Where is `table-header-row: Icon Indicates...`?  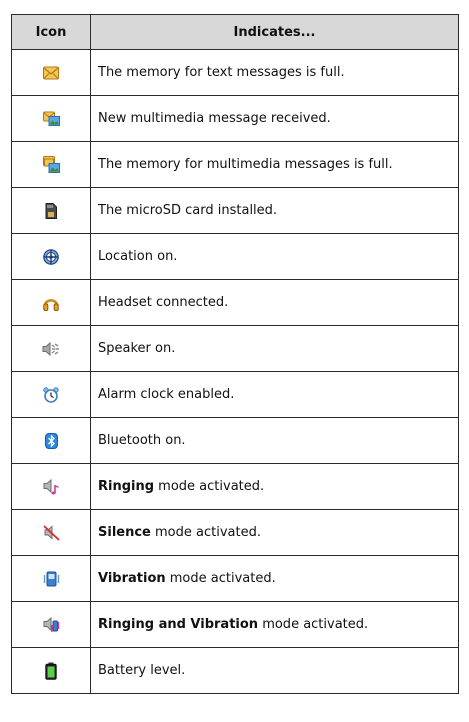
table-header-row: Icon Indicates... is located at coordinates (235, 32).